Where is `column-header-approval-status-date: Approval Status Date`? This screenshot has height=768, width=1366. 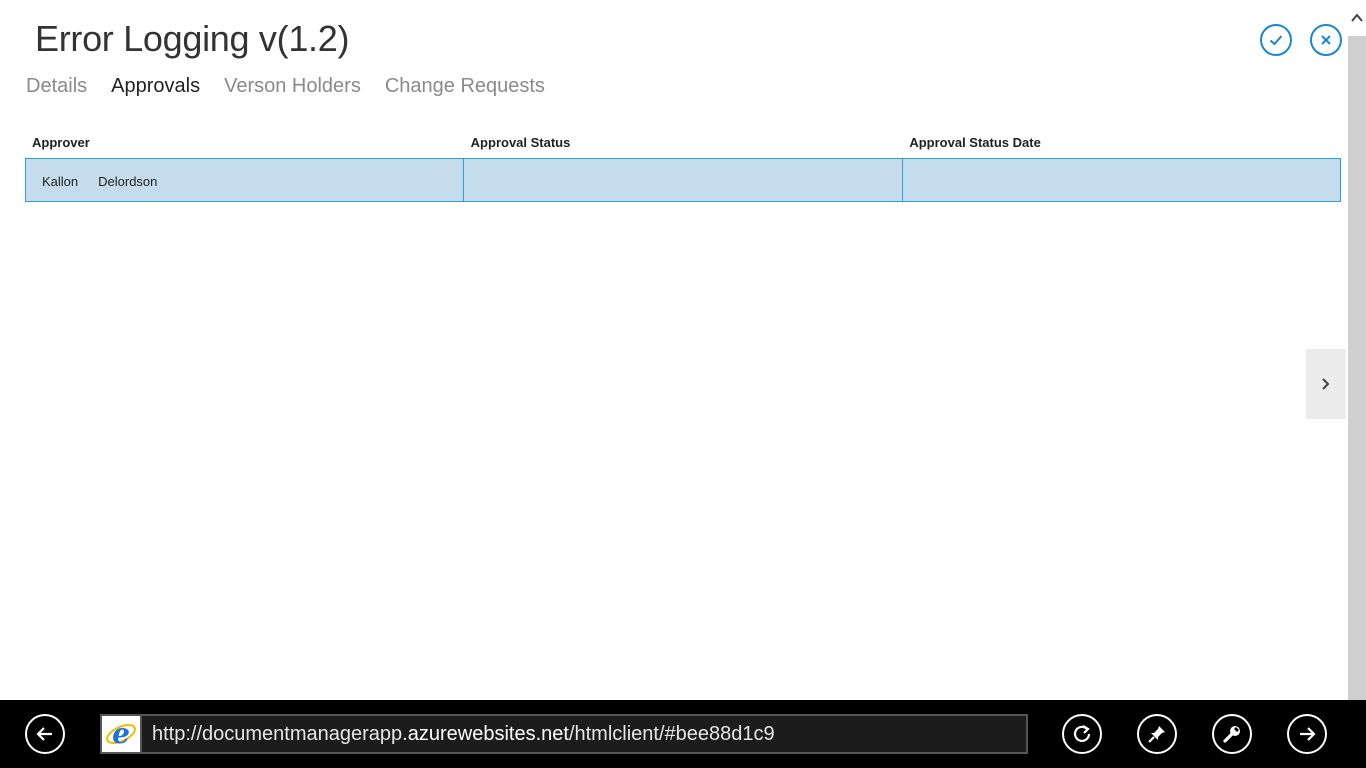 column-header-approval-status-date: Approval Status Date is located at coordinates (1121, 144).